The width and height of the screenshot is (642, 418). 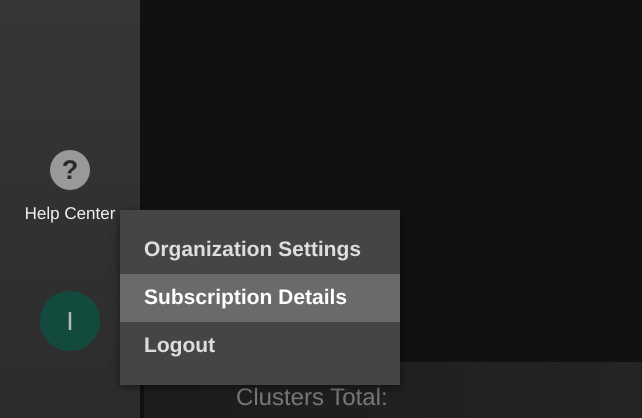 What do you see at coordinates (260, 250) in the screenshot?
I see `menu-item: Organization Settings` at bounding box center [260, 250].